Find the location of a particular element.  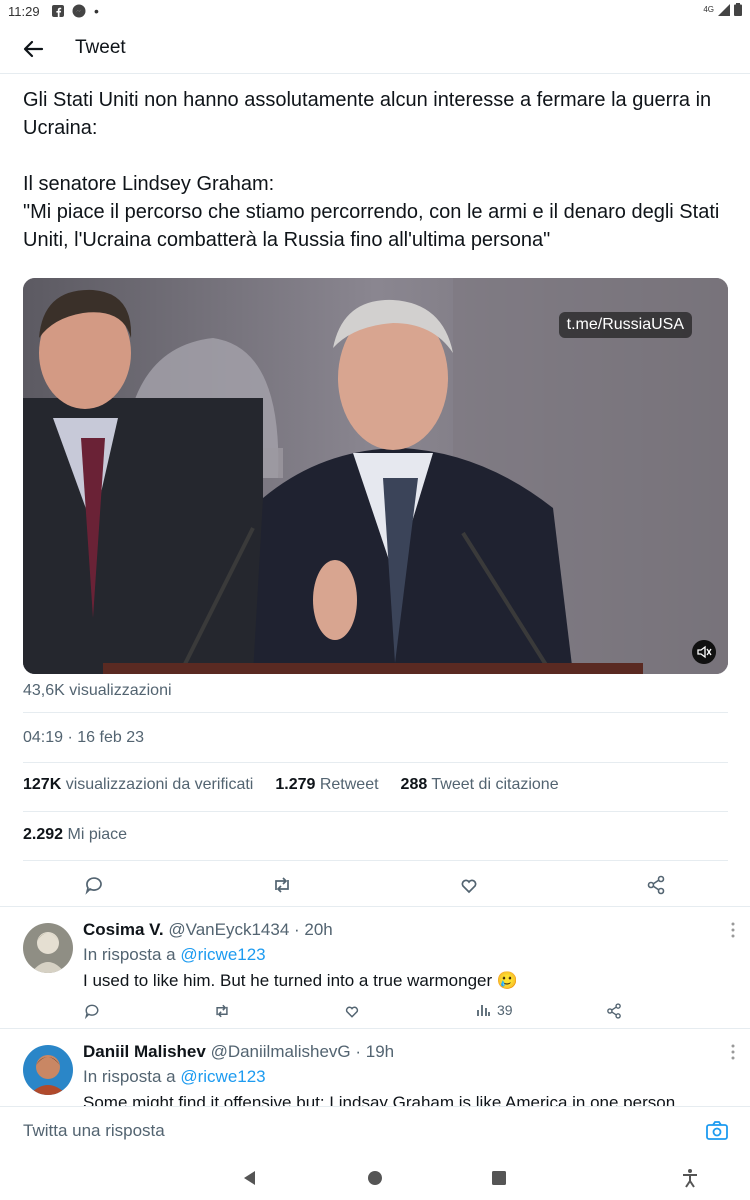

reply-view-count: 39 is located at coordinates (505, 1010).